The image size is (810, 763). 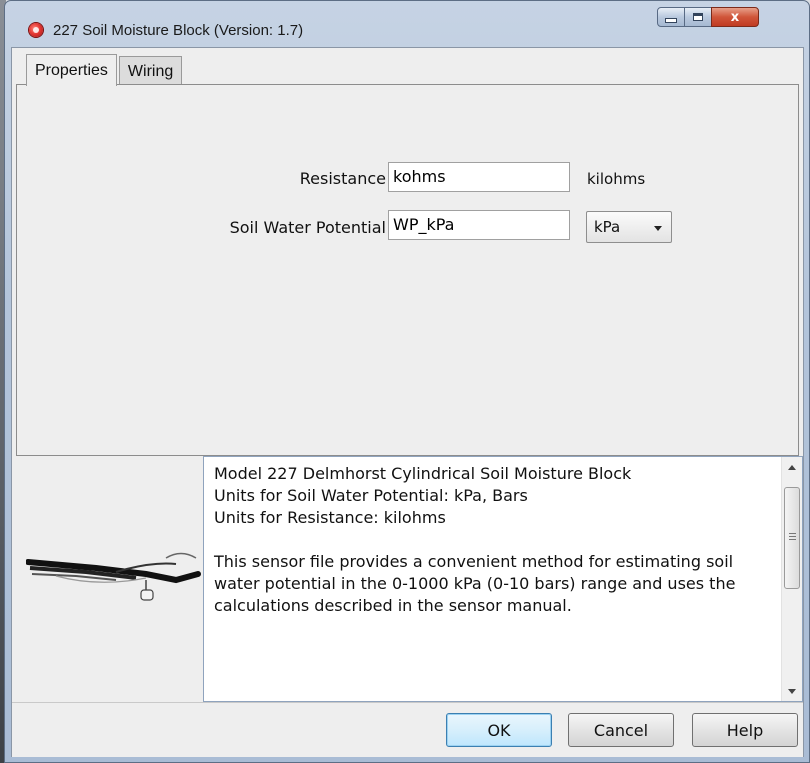 I want to click on unit-select-value: kPa, so click(x=607, y=227).